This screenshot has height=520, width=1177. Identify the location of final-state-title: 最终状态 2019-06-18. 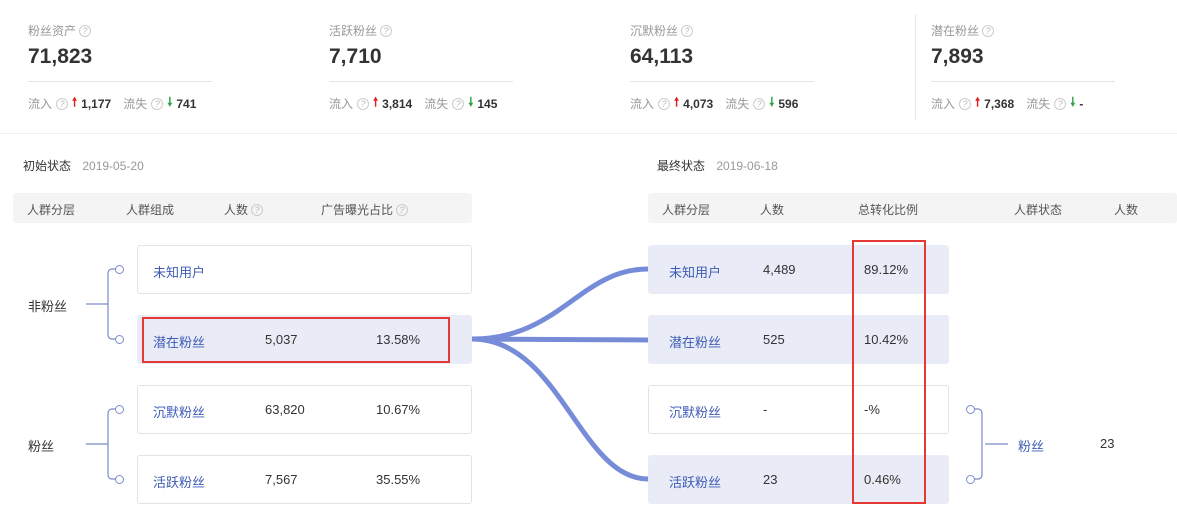
(717, 165).